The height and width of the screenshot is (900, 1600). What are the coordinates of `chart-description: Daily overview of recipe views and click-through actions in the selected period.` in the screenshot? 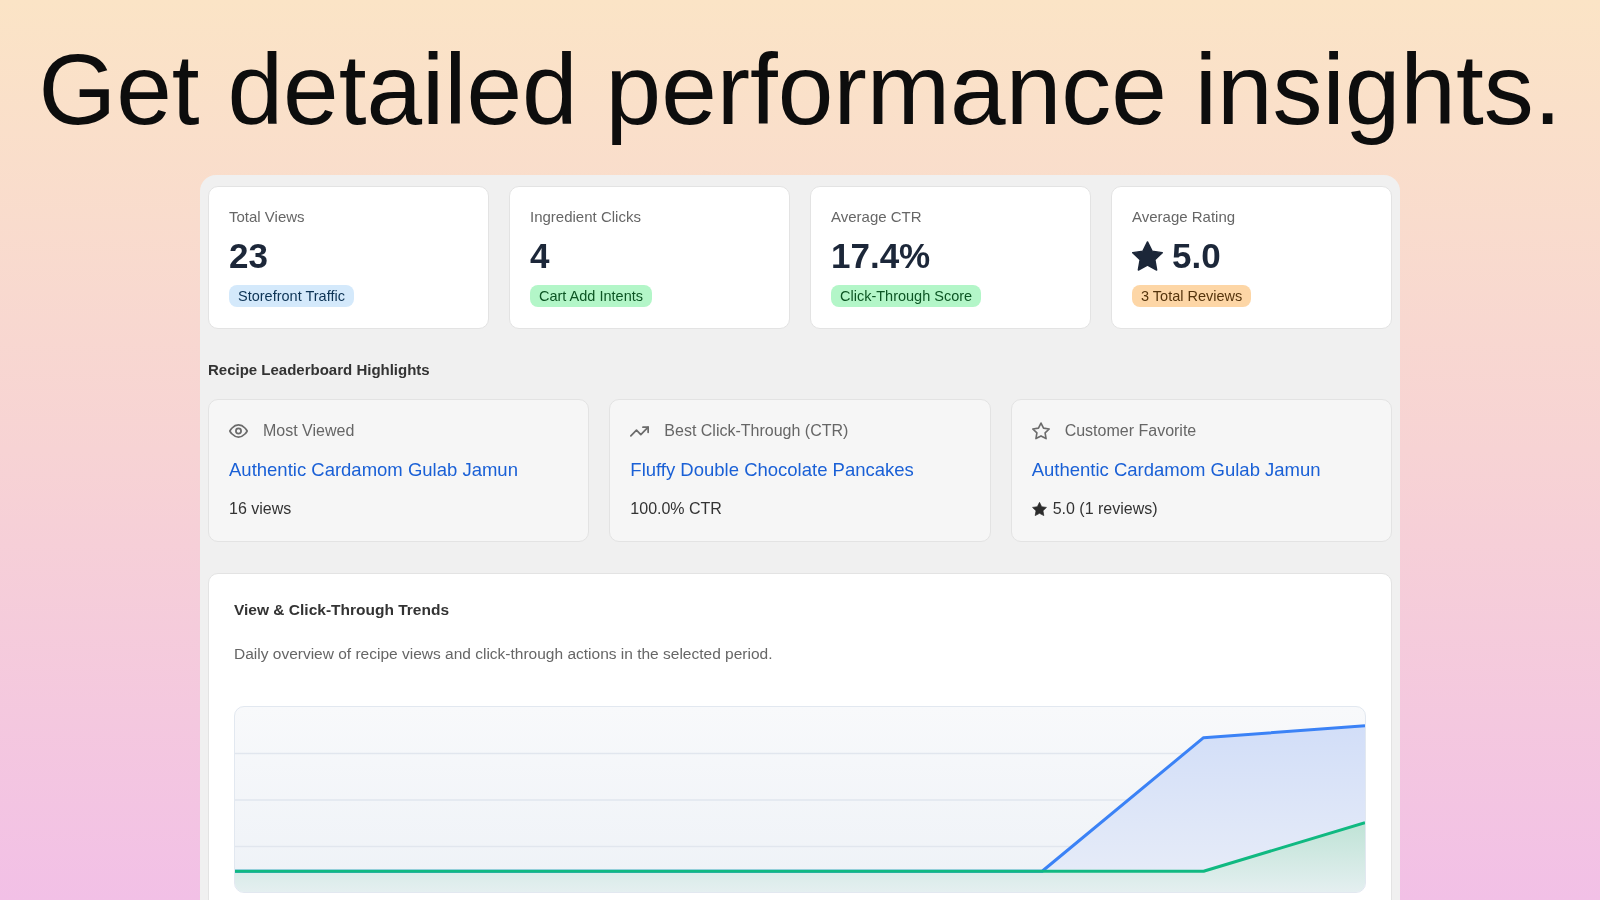 It's located at (503, 654).